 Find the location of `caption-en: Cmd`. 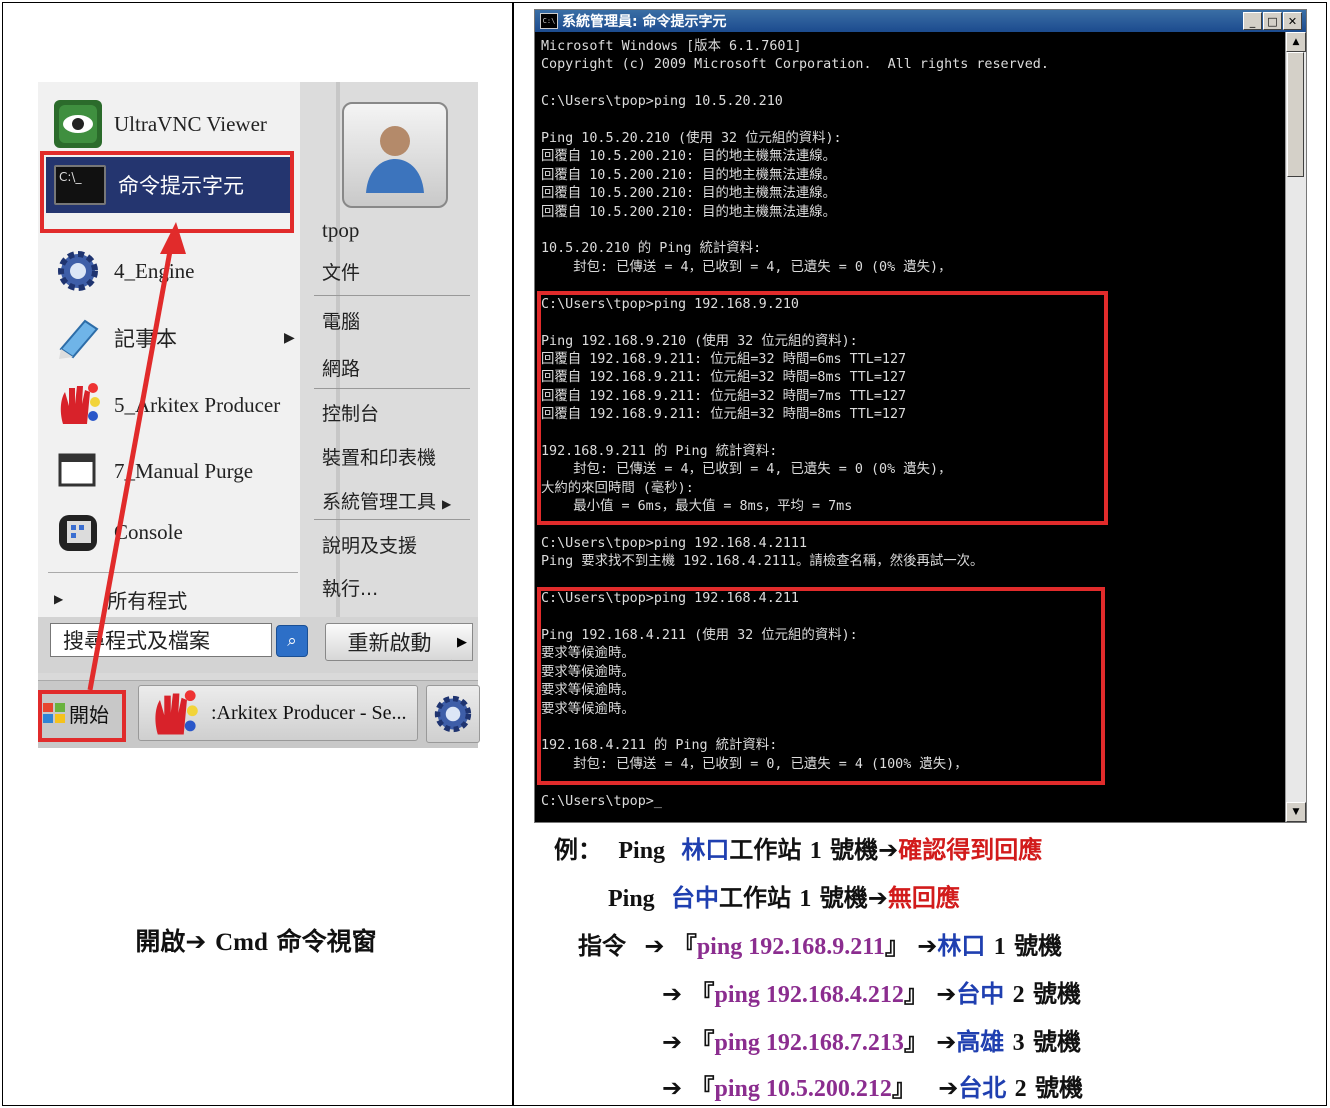

caption-en: Cmd is located at coordinates (241, 942).